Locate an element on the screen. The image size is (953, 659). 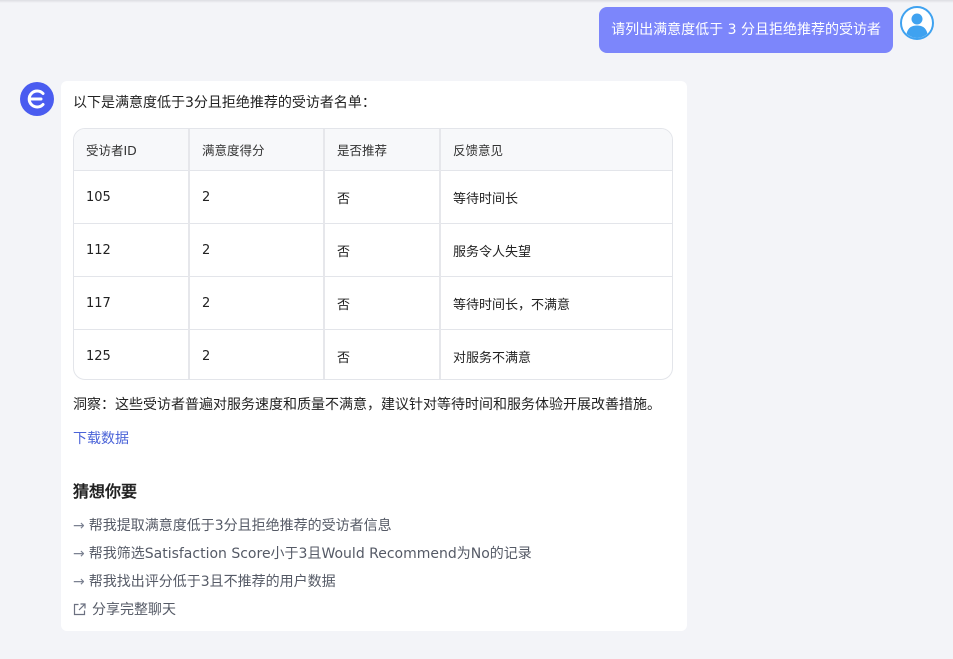
cell-id: 117 is located at coordinates (132, 303).